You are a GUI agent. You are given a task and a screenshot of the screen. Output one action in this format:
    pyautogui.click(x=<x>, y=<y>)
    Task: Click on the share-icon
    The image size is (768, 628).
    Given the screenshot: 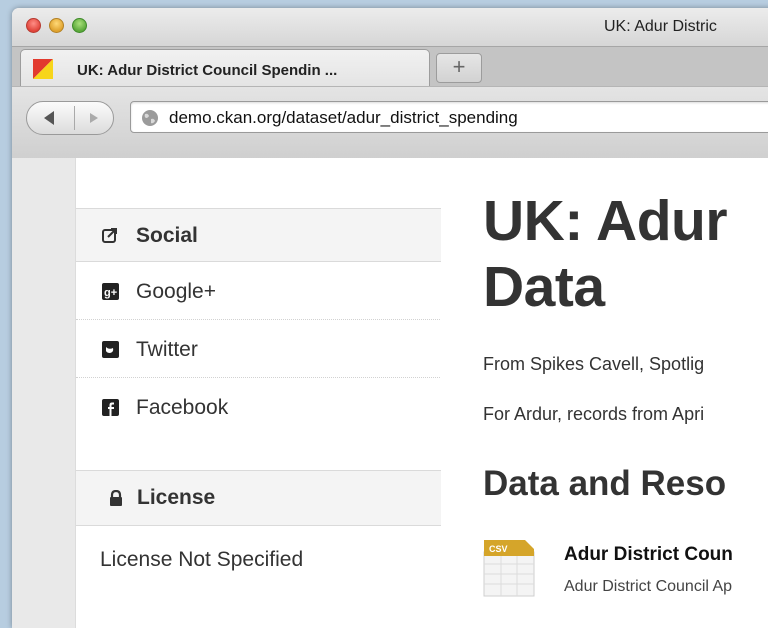 What is the action you would take?
    pyautogui.click(x=109, y=235)
    